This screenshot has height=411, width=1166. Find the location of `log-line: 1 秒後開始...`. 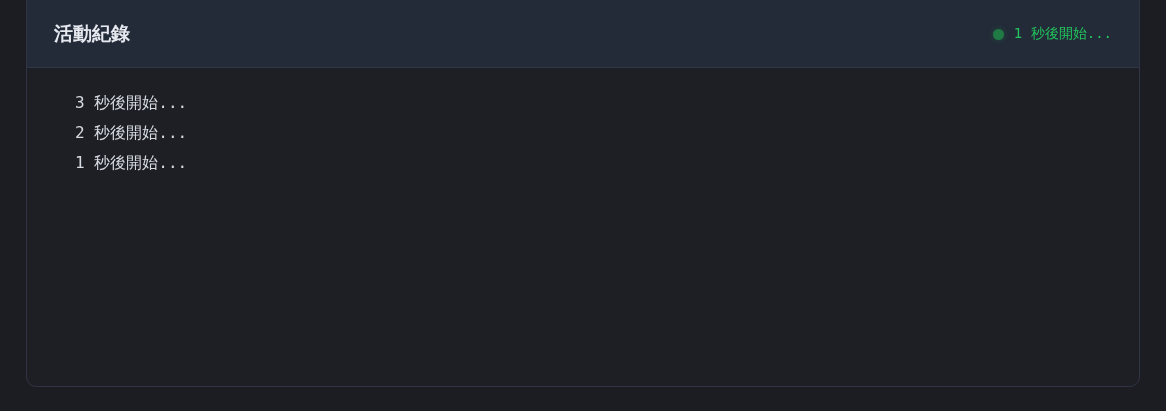

log-line: 1 秒後開始... is located at coordinates (132, 163).